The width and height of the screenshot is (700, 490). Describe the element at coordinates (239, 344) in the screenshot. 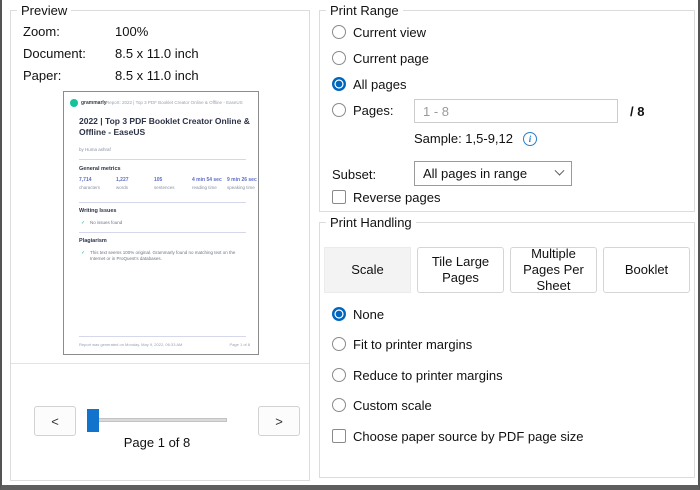

I see `report-footer-right: Page 1 of 8` at that location.